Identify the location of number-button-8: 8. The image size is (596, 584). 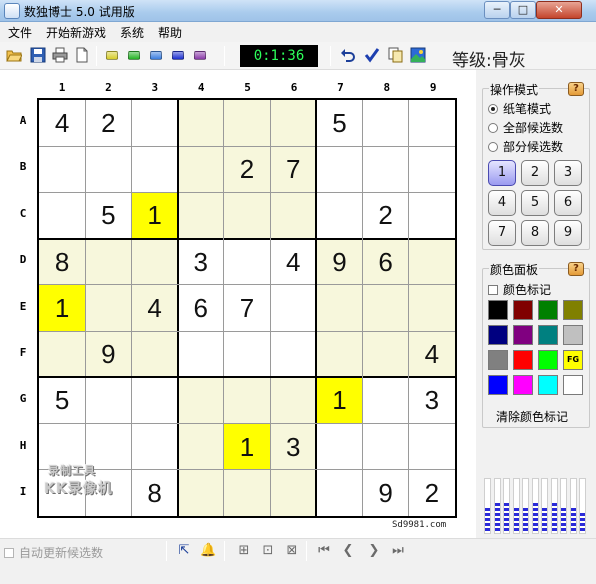
(535, 233).